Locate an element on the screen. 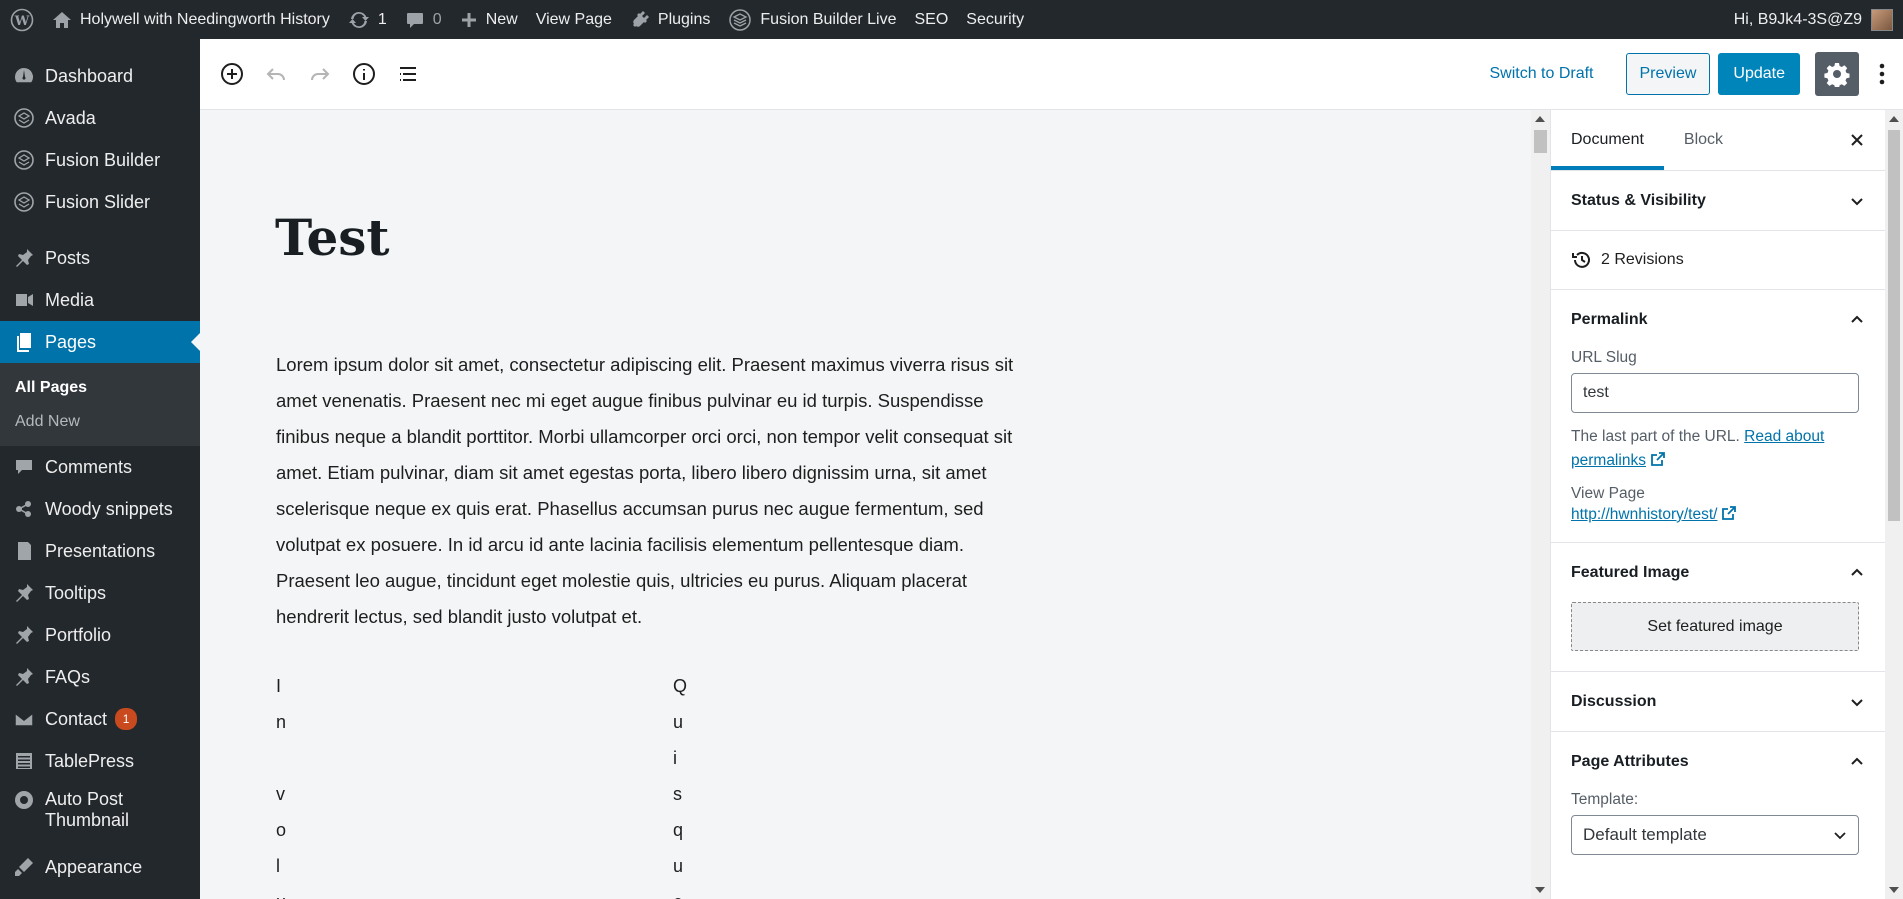 The width and height of the screenshot is (1903, 899). new-content-link: New is located at coordinates (489, 19).